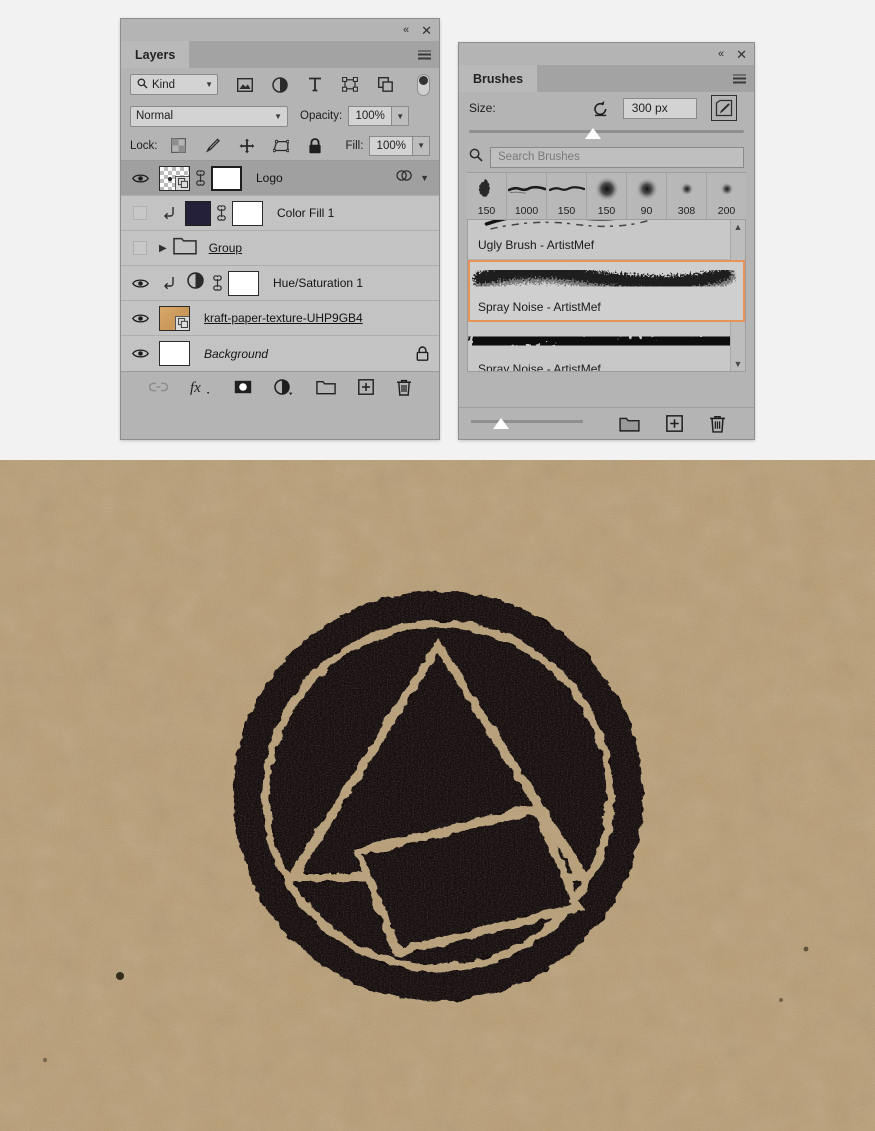 Image resolution: width=875 pixels, height=1131 pixels. Describe the element at coordinates (401, 116) in the screenshot. I see `opacity-stepper: ▼` at that location.